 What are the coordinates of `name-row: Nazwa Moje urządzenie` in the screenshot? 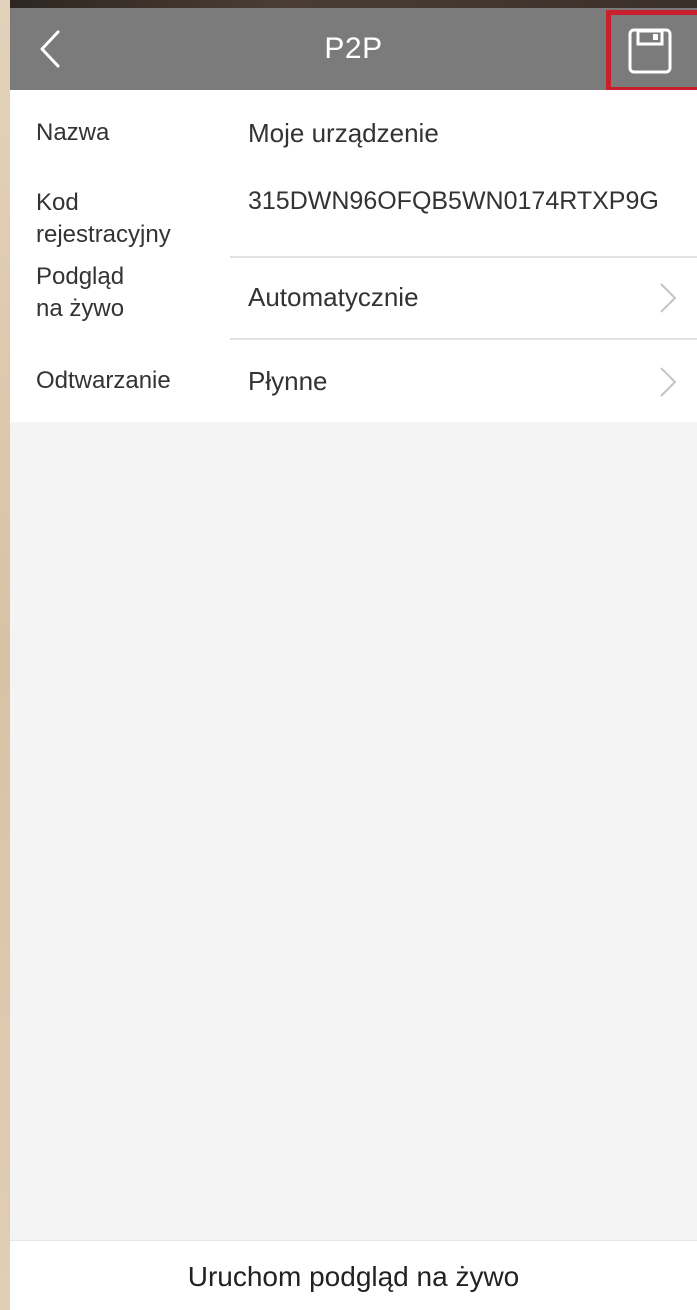 It's located at (353, 132).